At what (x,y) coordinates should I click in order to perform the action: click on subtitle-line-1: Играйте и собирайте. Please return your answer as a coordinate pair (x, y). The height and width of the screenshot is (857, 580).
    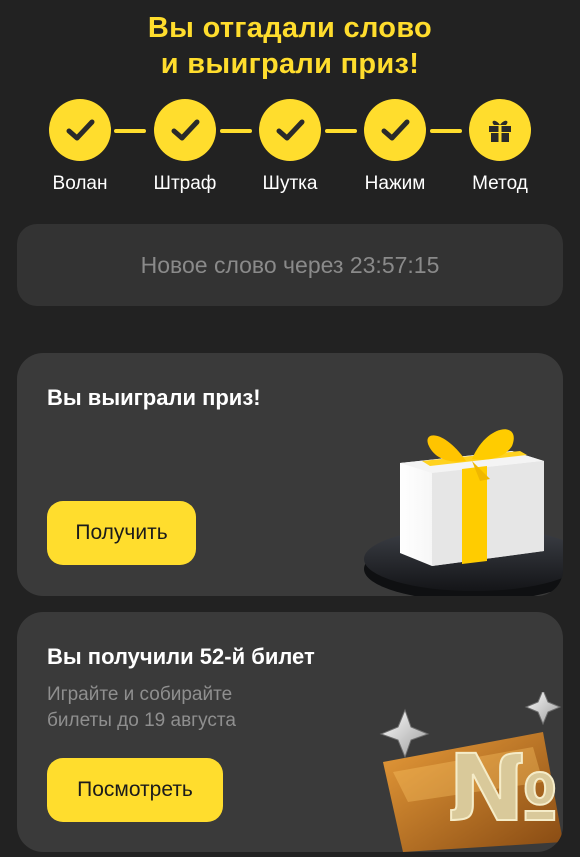
    Looking at the image, I should click on (140, 694).